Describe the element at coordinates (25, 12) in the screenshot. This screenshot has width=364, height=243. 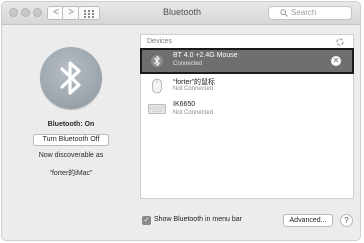
I see `minimize-window-button` at that location.